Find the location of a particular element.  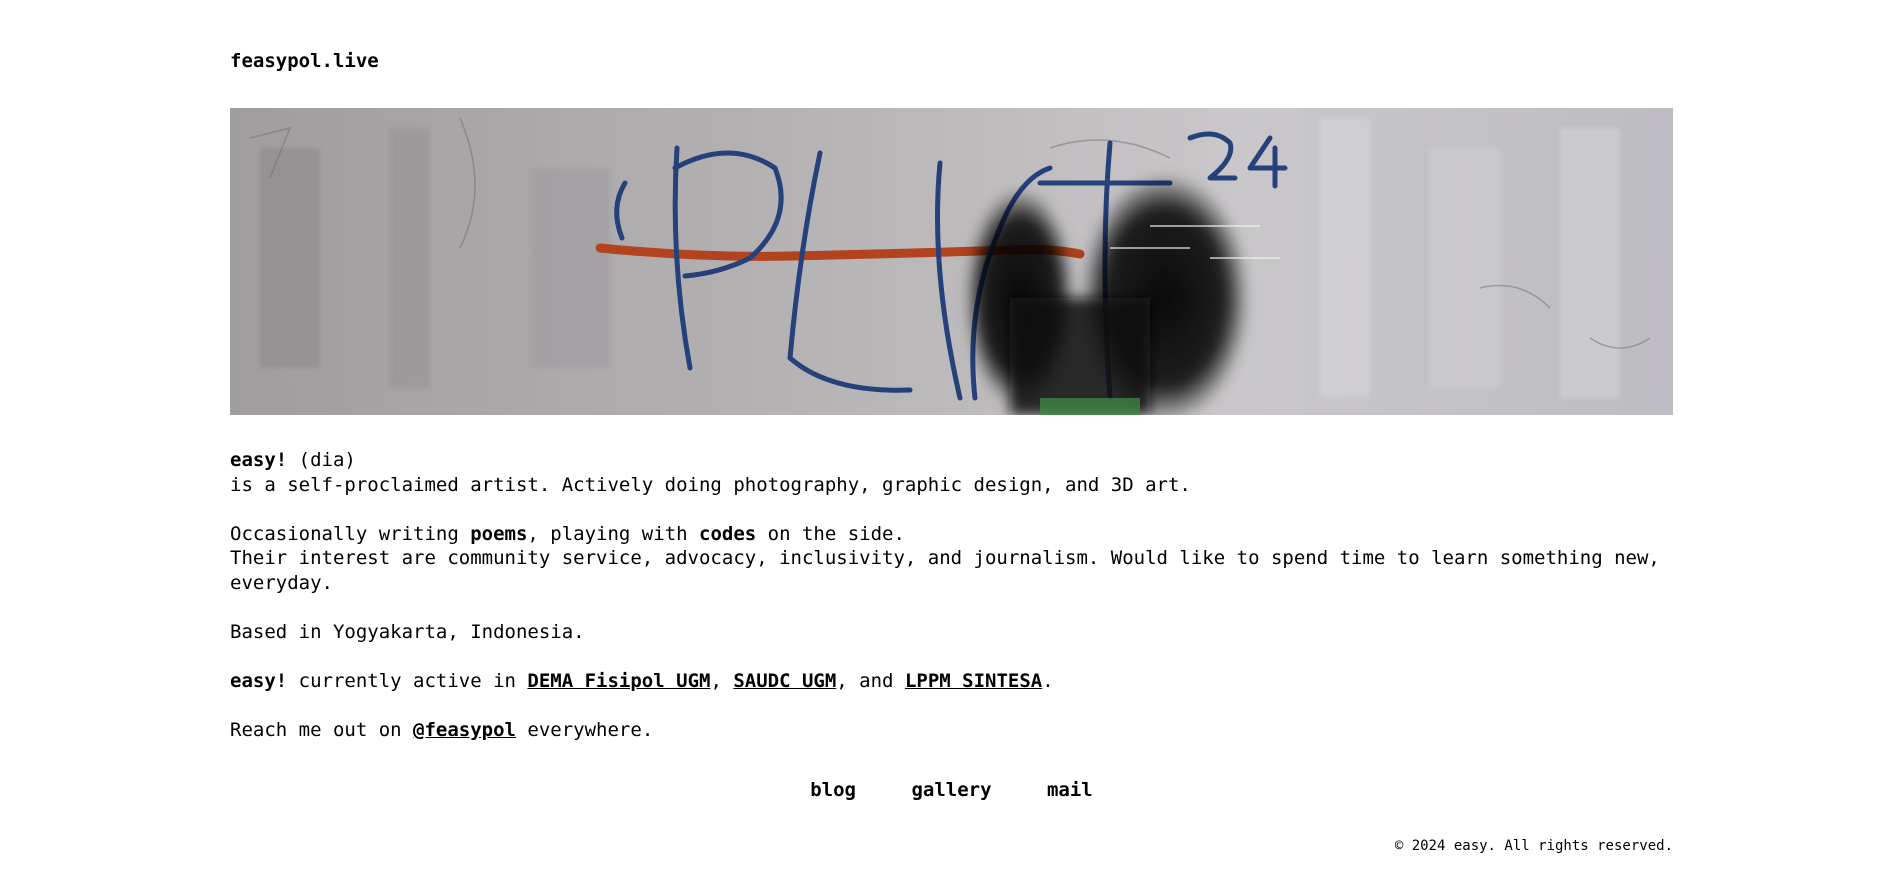

bio-pronoun: (dia) is located at coordinates (321, 460).